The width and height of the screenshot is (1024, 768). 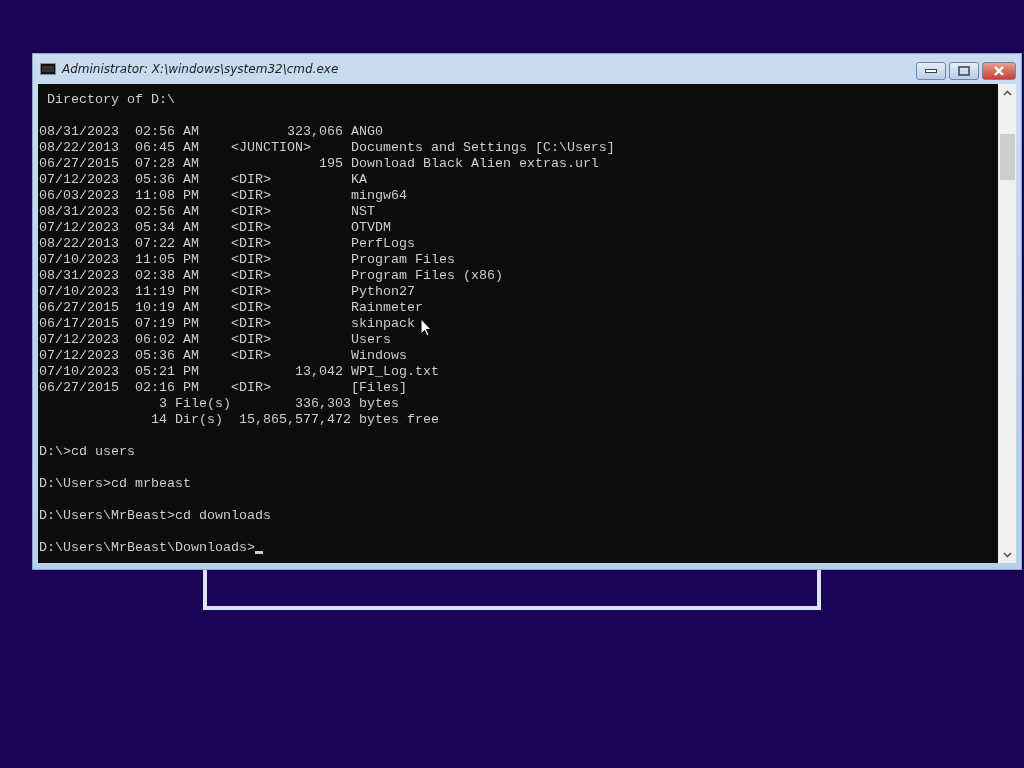 I want to click on console-line: 08/31/2023 02:38 AM <DIR> Program Files (x86), so click(x=271, y=275).